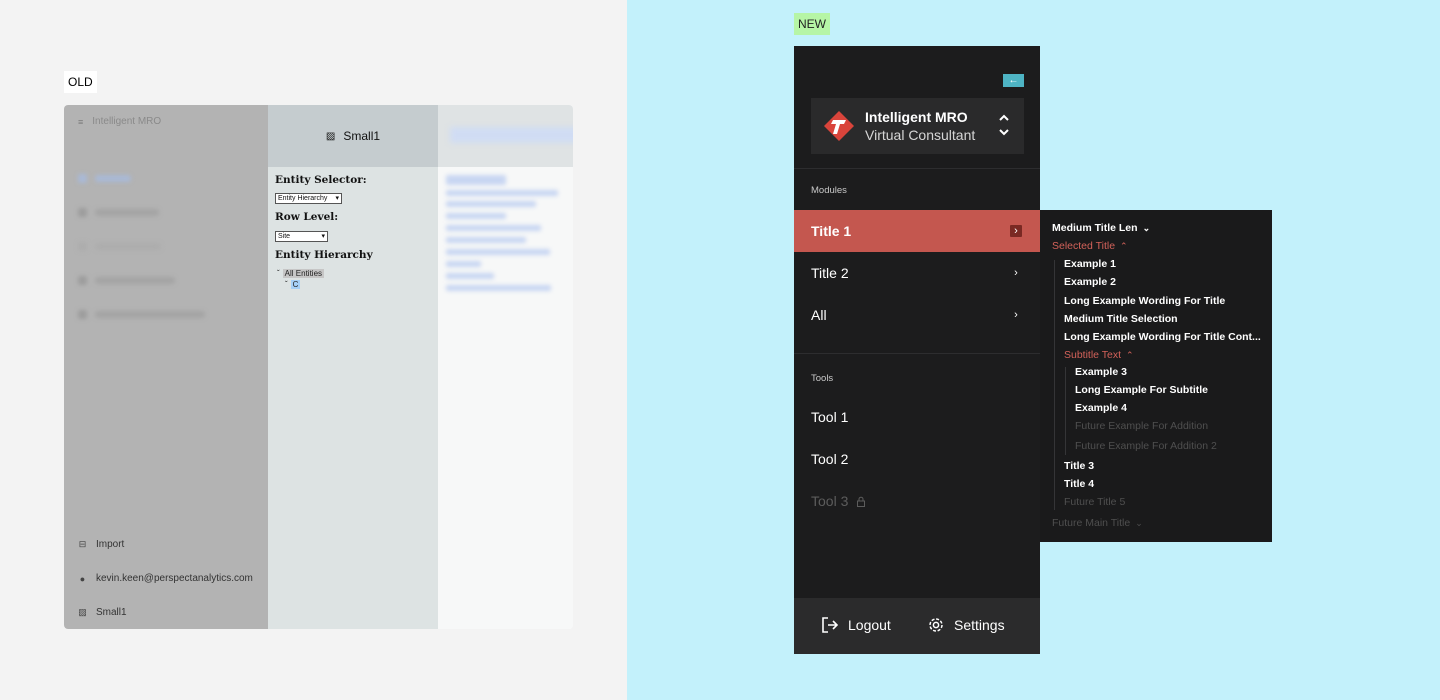 The image size is (1440, 700). Describe the element at coordinates (1091, 523) in the screenshot. I see `submenu-future-main-label: Future Main Title` at that location.